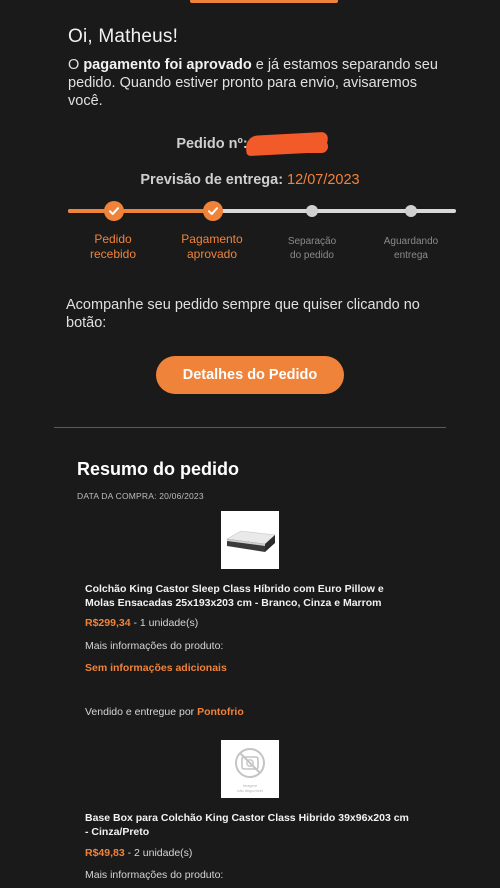  I want to click on price-line: R$299,34 - 1 unidade(s), so click(141, 623).